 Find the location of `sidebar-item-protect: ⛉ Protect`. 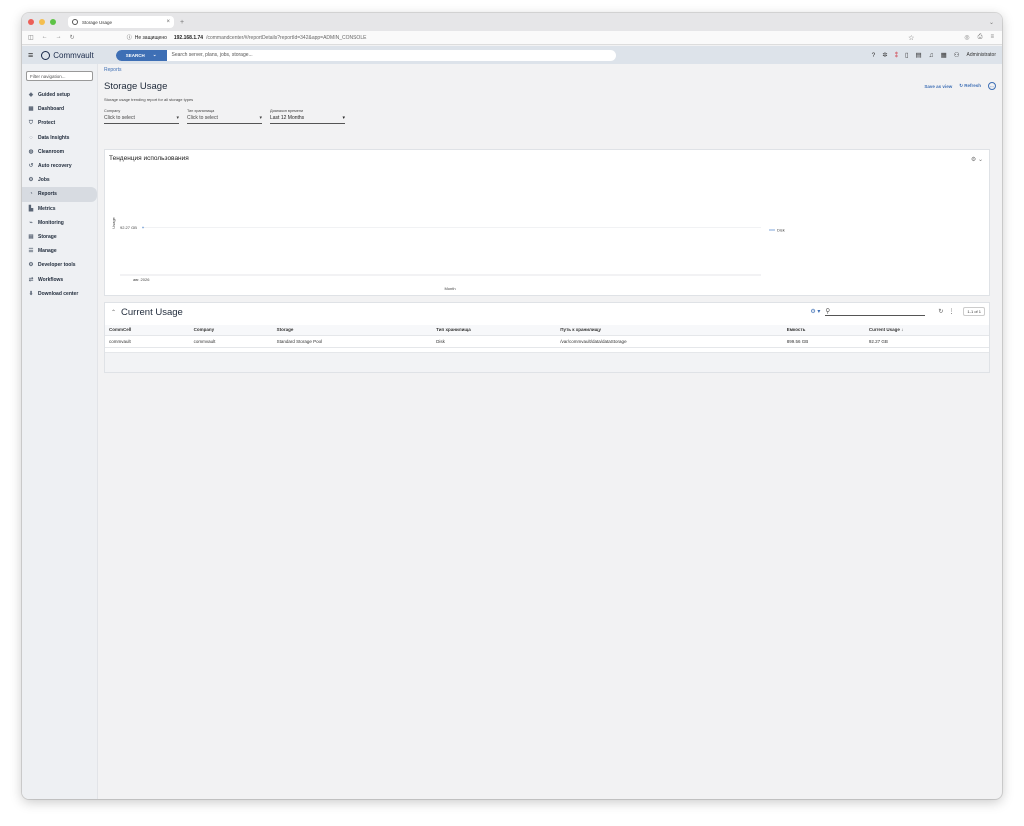

sidebar-item-protect: ⛉ Protect is located at coordinates (59, 123).